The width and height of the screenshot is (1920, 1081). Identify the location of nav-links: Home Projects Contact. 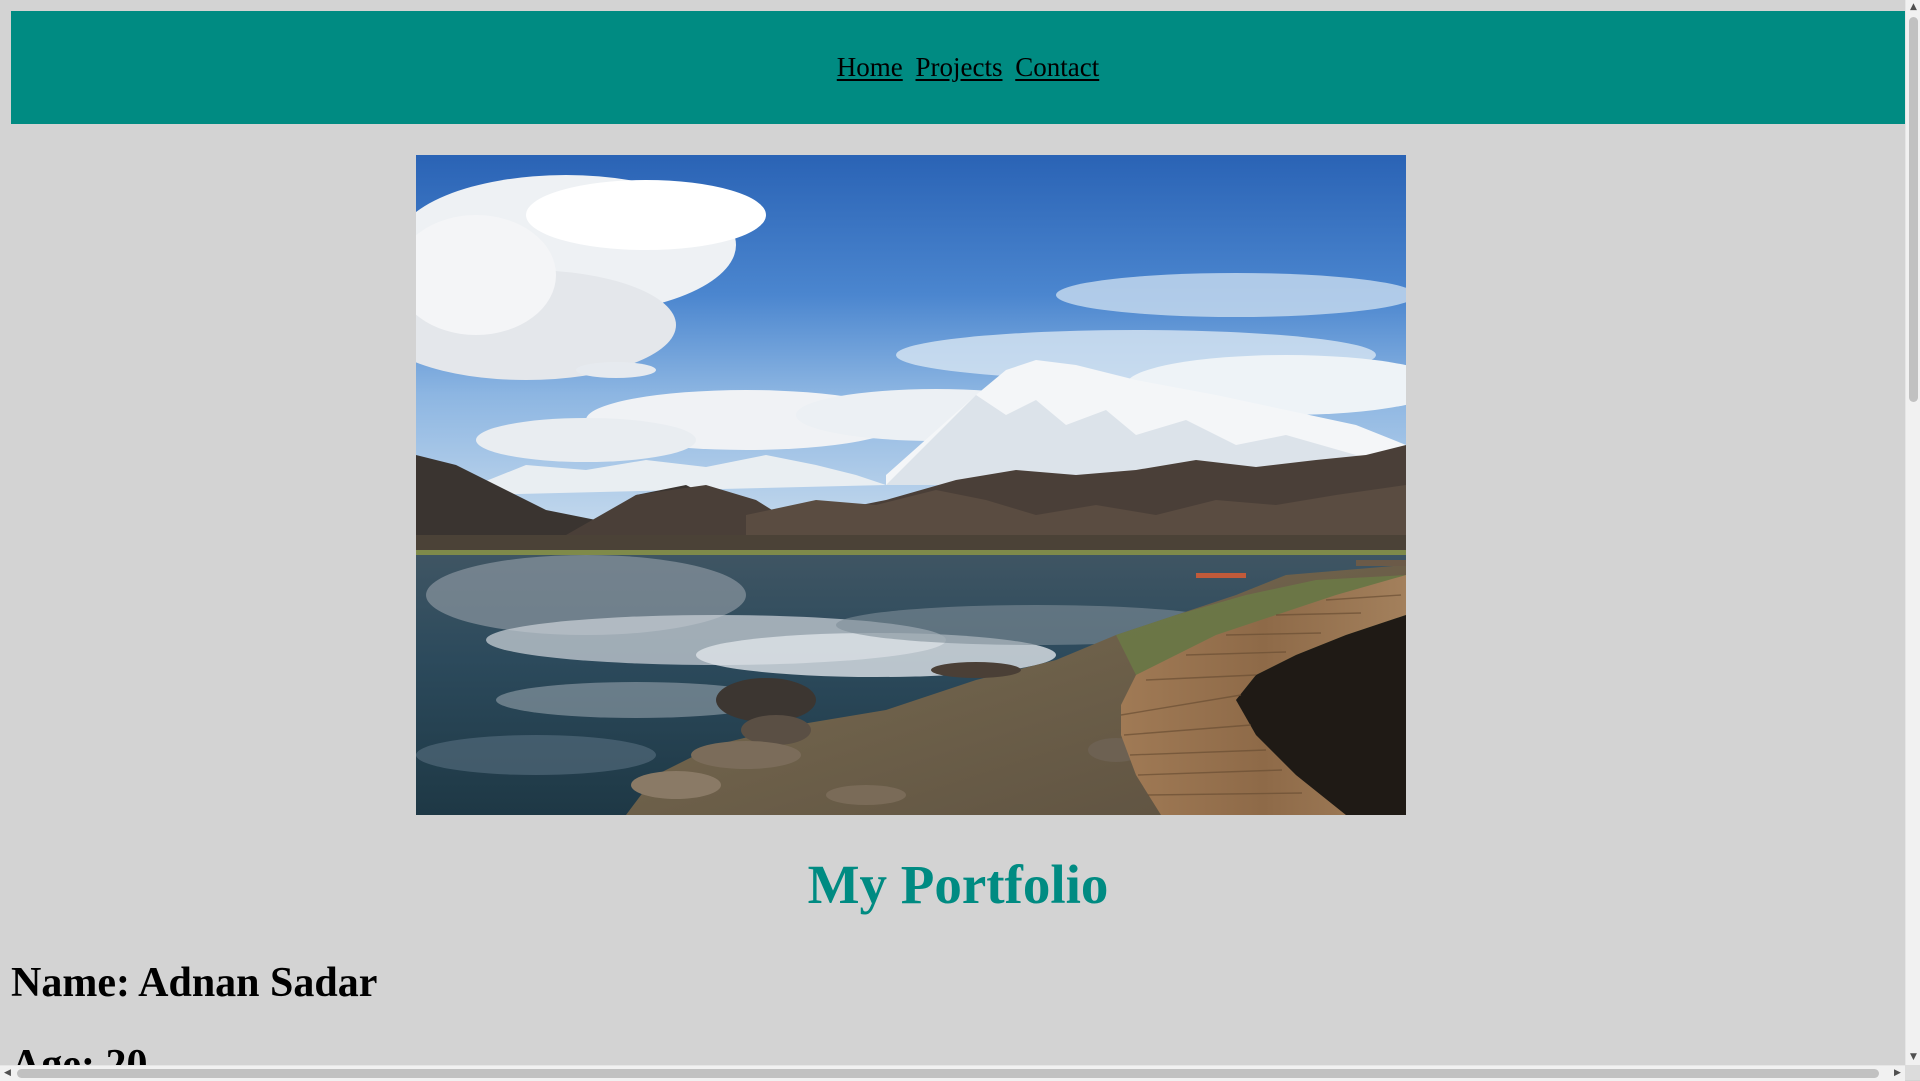
(968, 67).